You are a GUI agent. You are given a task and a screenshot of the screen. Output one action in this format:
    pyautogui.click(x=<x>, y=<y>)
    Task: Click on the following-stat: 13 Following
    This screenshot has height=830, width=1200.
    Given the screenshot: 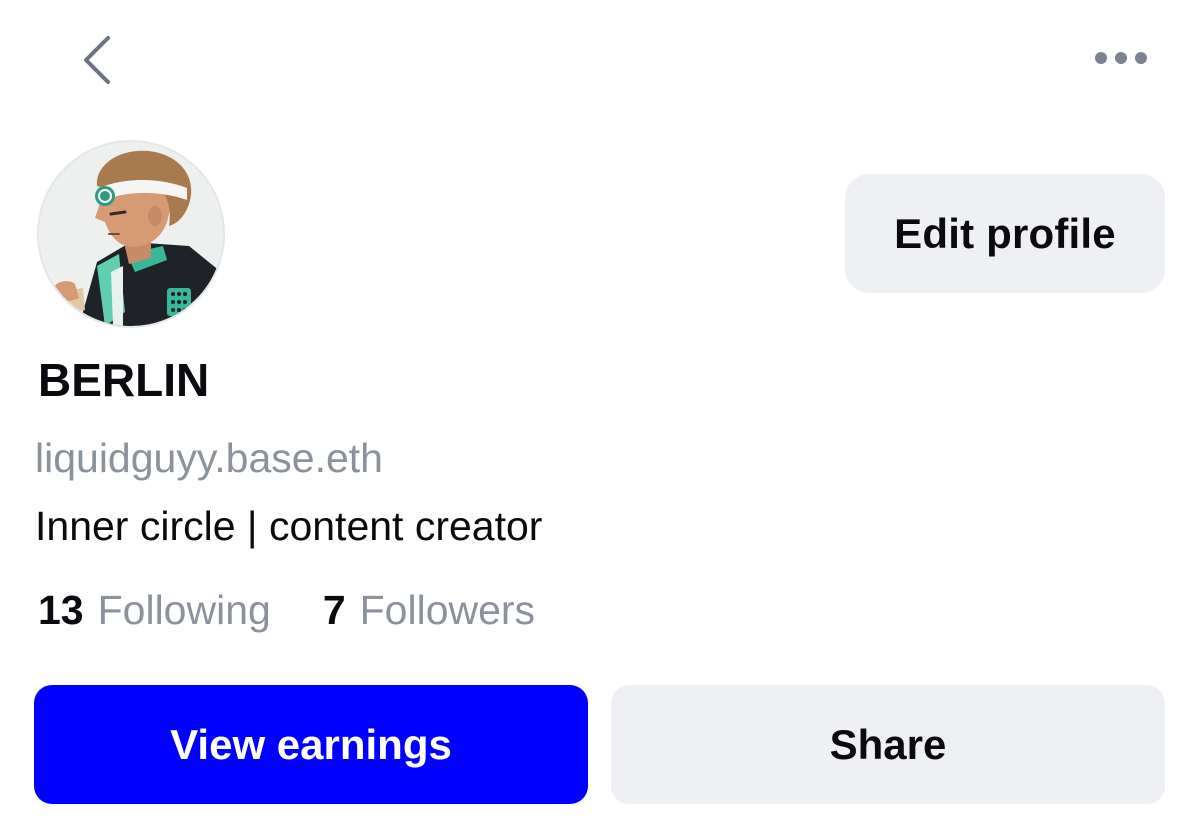 What is the action you would take?
    pyautogui.click(x=154, y=610)
    